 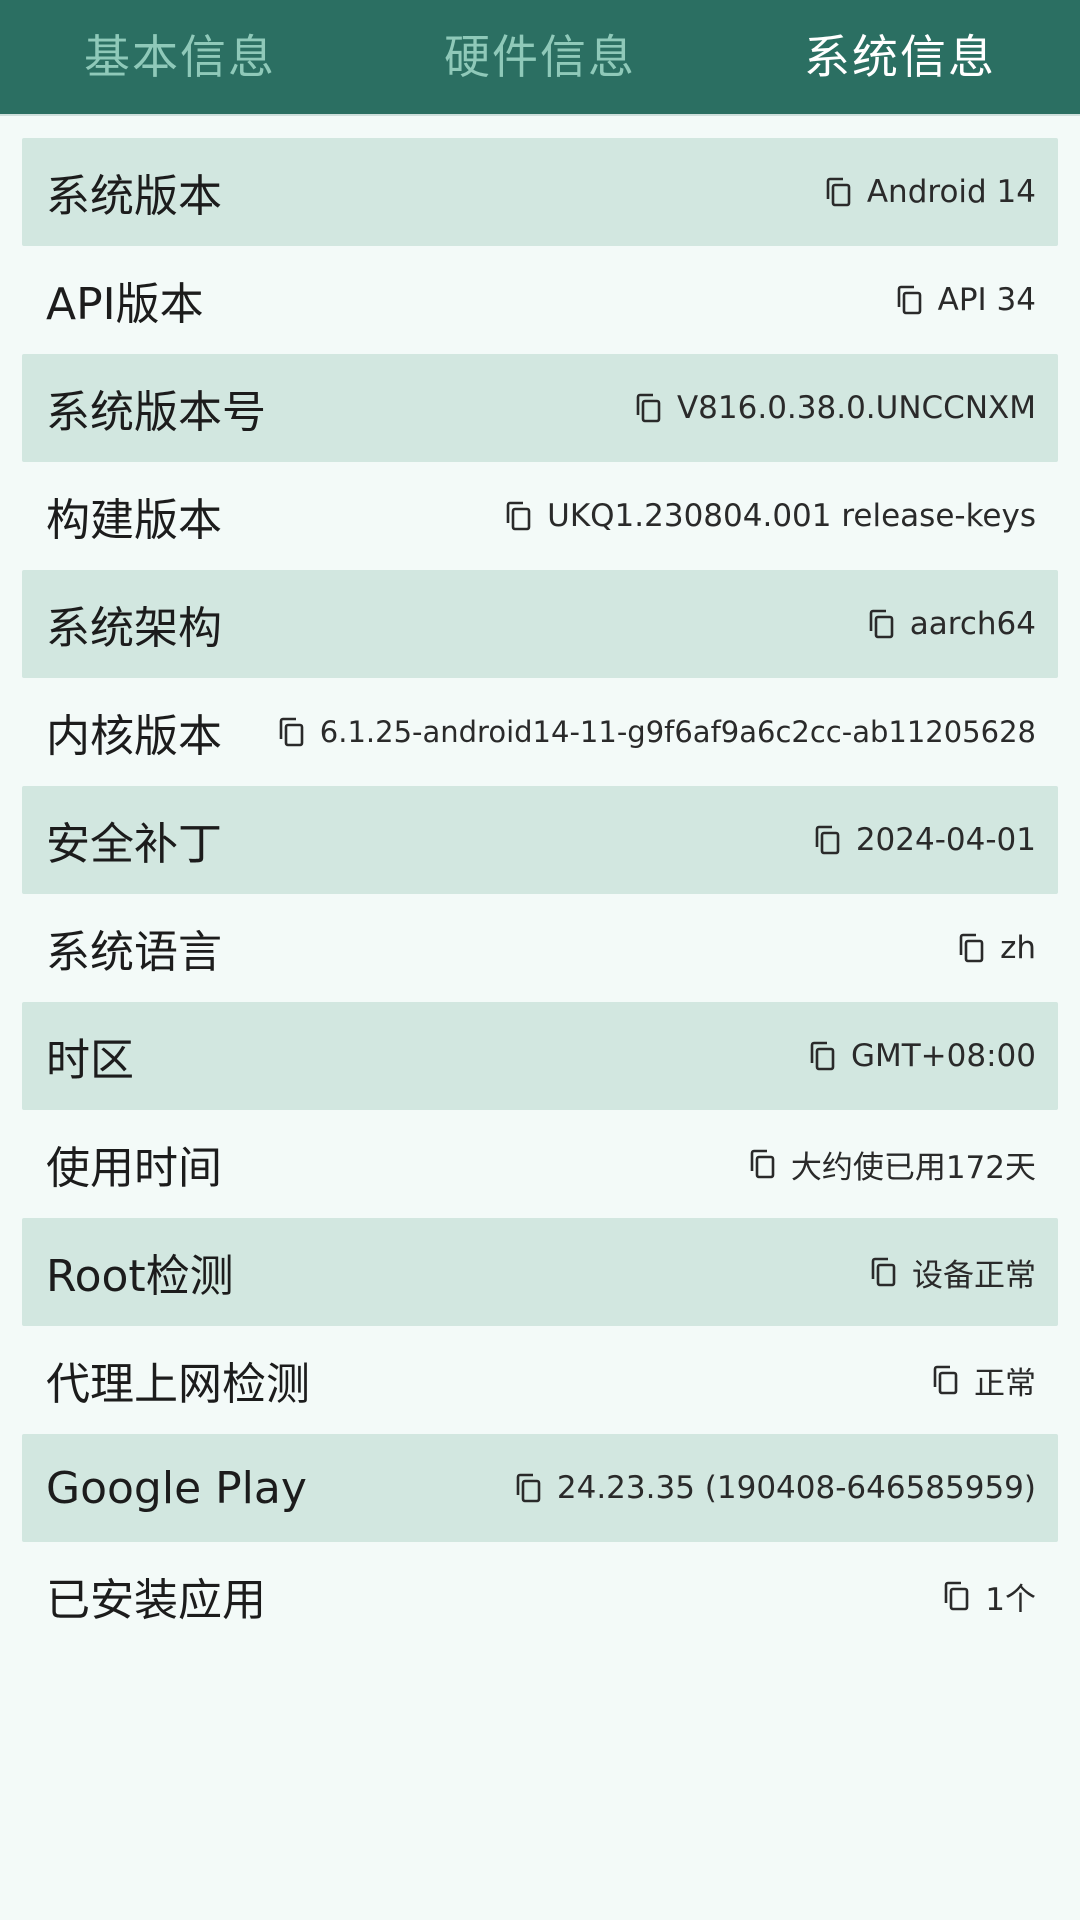 What do you see at coordinates (900, 54) in the screenshot?
I see `tab-system-info: 系统信息` at bounding box center [900, 54].